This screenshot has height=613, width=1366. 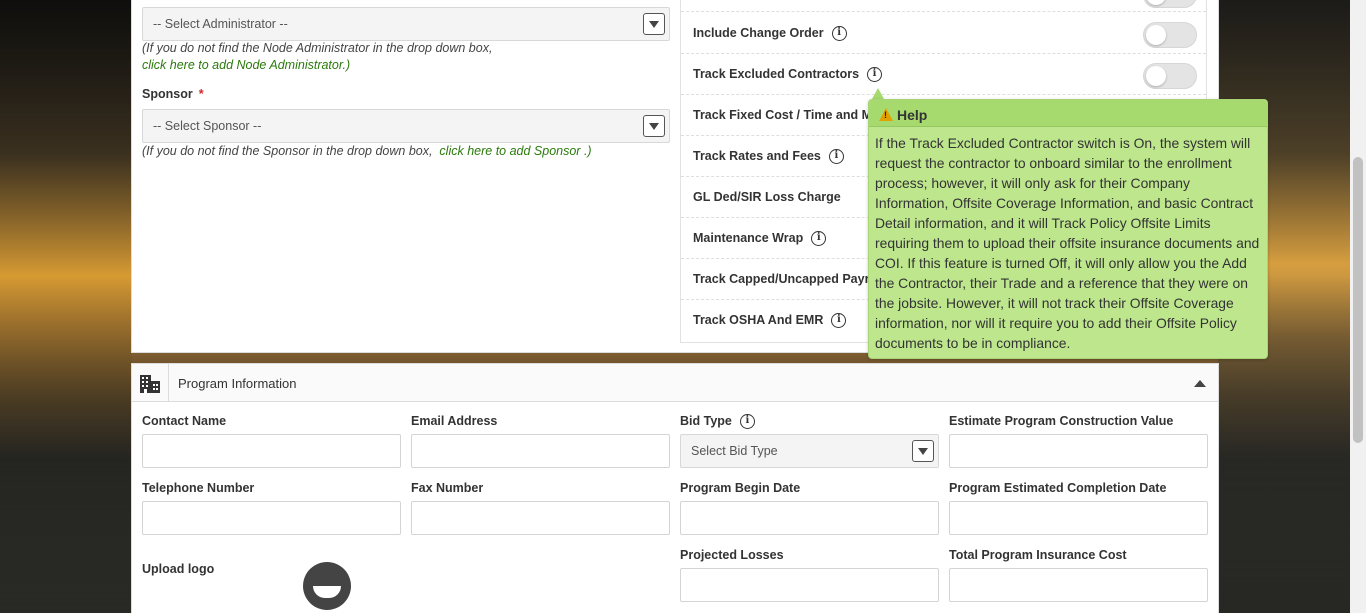 What do you see at coordinates (770, 34) in the screenshot?
I see `toggle-label: Include Change Order i` at bounding box center [770, 34].